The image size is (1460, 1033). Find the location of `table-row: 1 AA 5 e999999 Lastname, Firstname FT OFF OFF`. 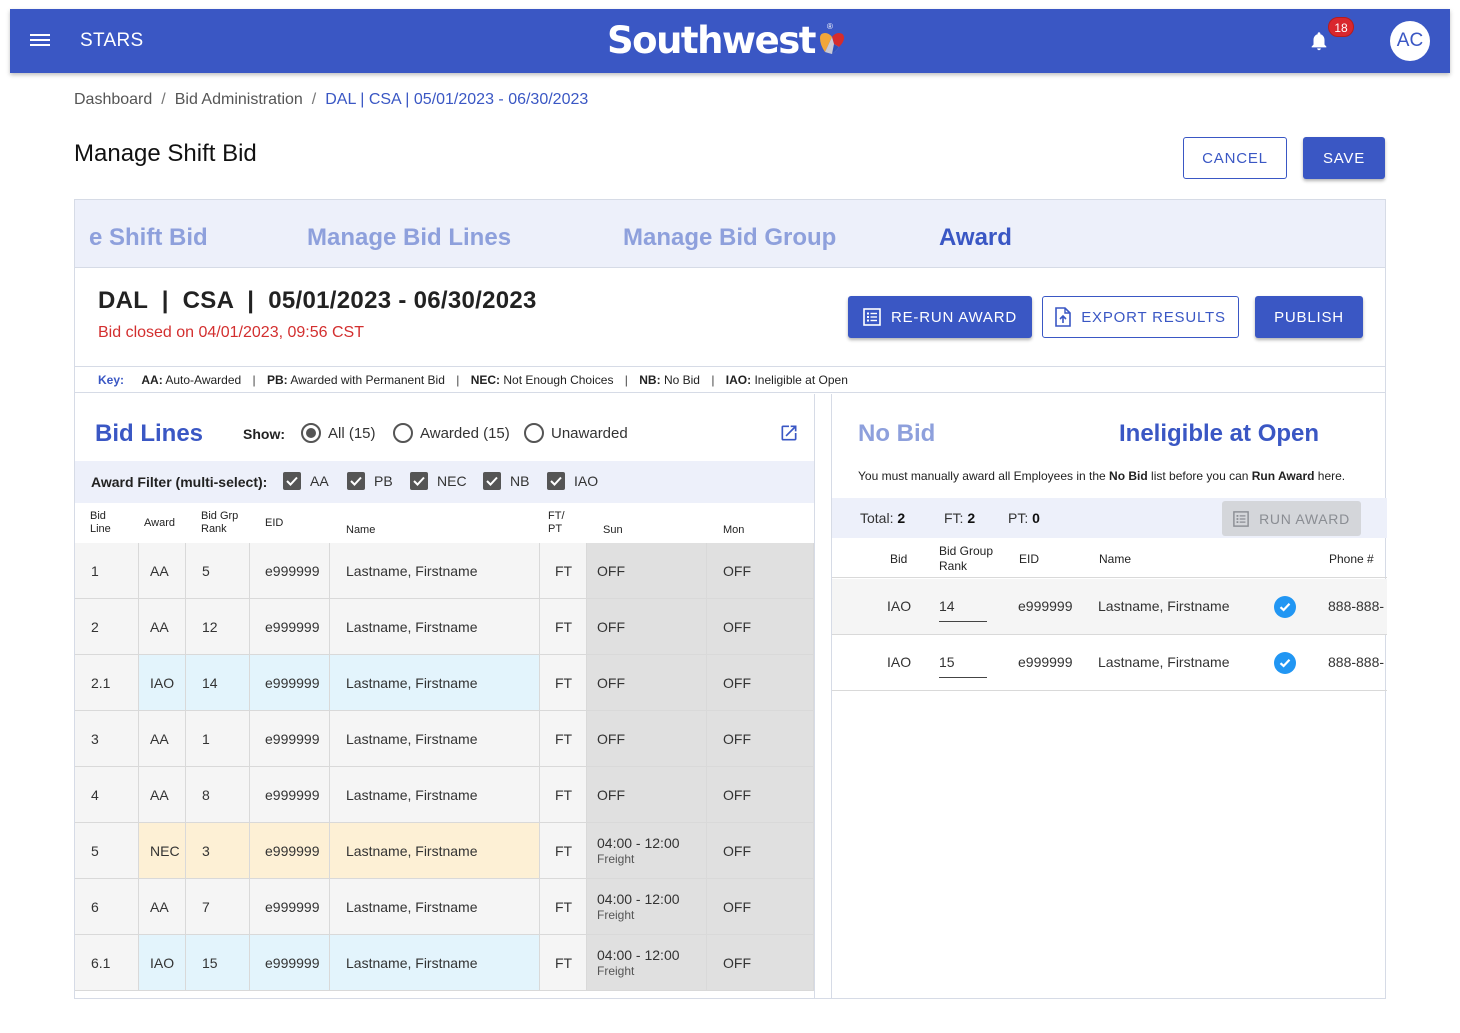

table-row: 1 AA 5 e999999 Lastname, Firstname FT OFF OFF is located at coordinates (444, 571).